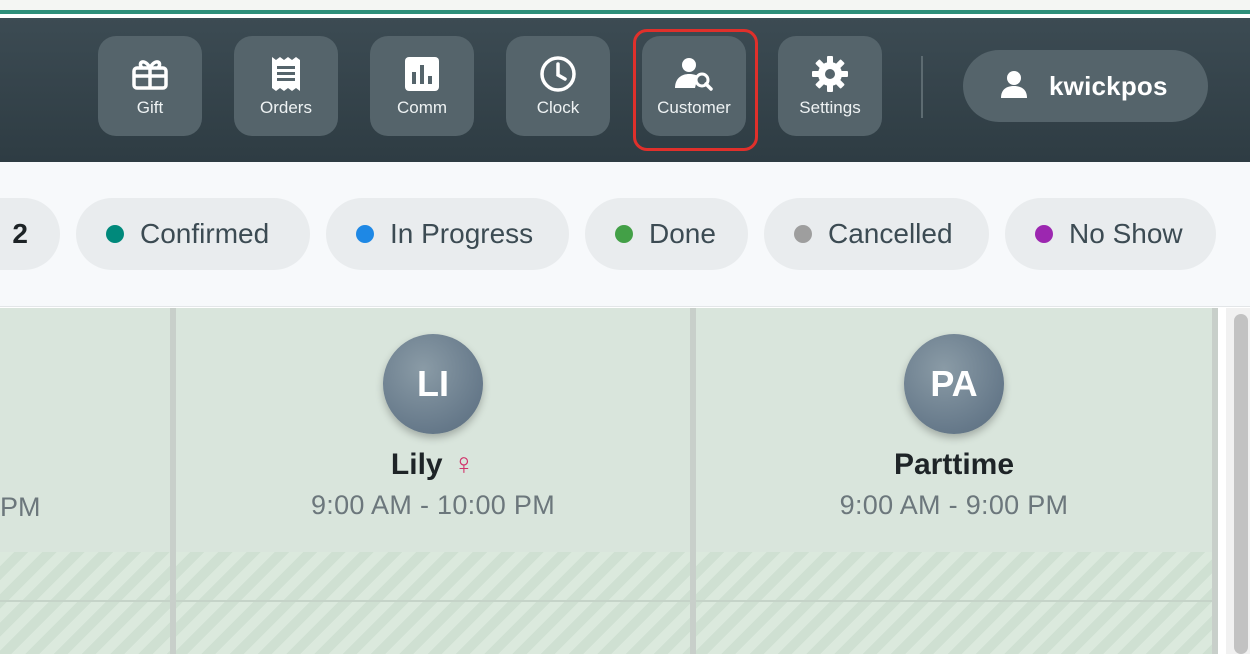 The image size is (1250, 654). What do you see at coordinates (830, 74) in the screenshot?
I see `gear-icon` at bounding box center [830, 74].